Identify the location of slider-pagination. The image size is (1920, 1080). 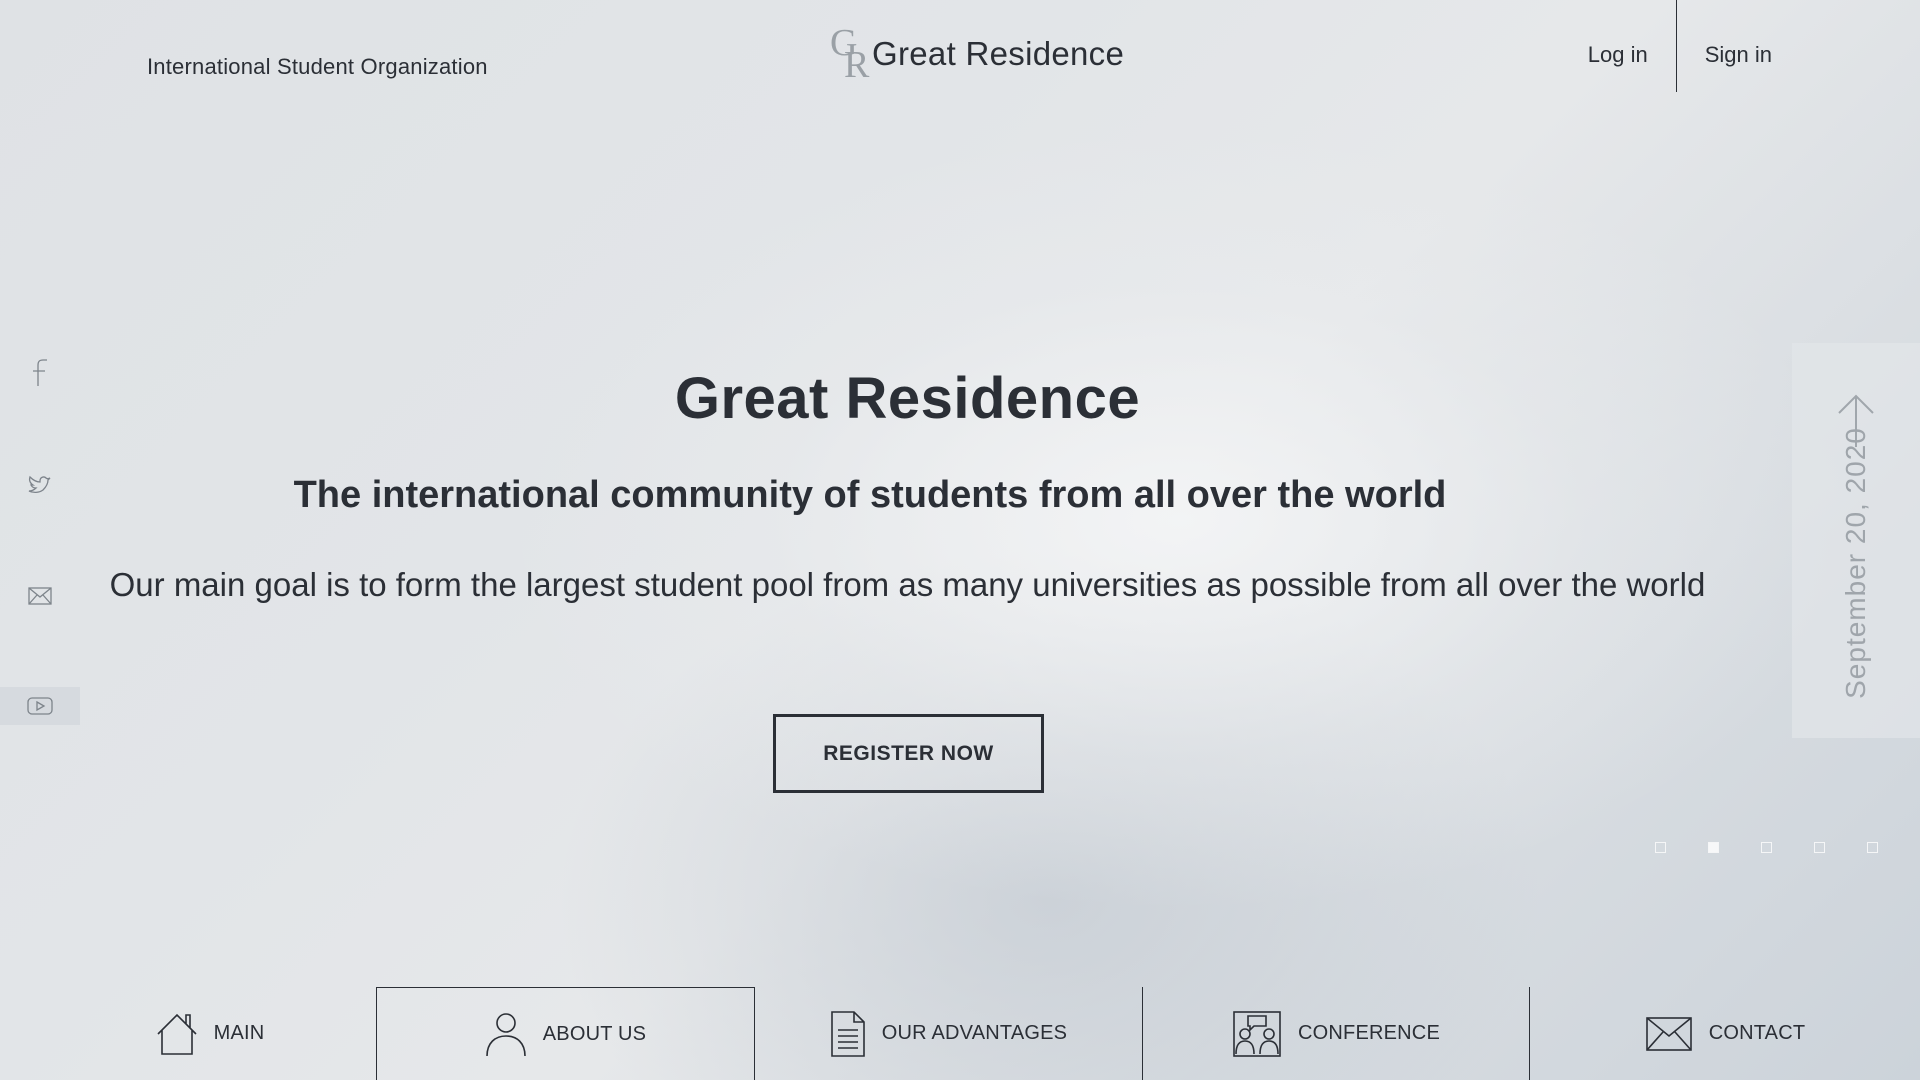
(1766, 847).